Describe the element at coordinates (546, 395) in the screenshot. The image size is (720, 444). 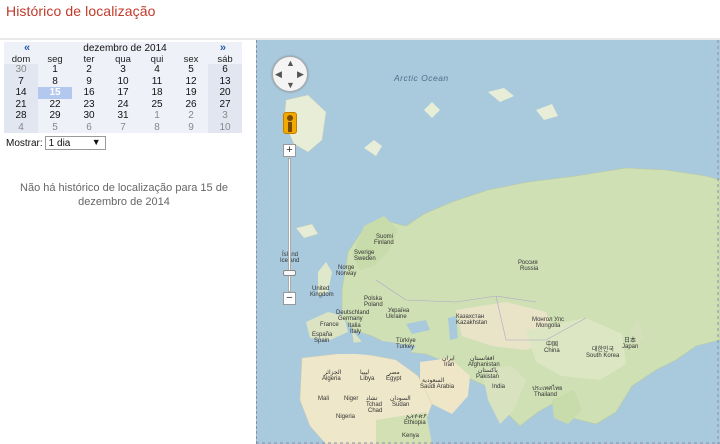
I see `map-label: Thailand` at that location.